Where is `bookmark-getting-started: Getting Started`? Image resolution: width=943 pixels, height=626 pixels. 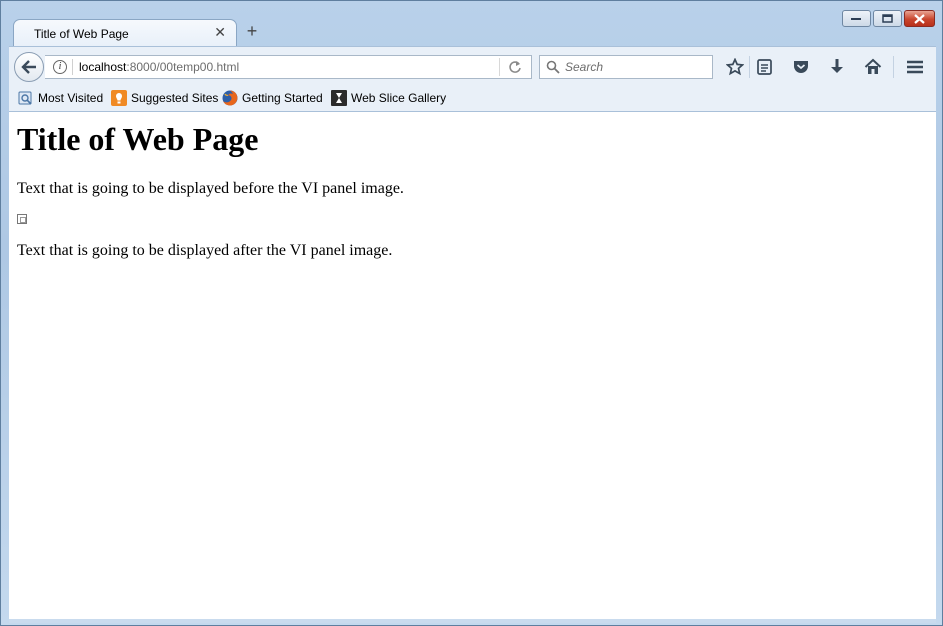 bookmark-getting-started: Getting Started is located at coordinates (272, 98).